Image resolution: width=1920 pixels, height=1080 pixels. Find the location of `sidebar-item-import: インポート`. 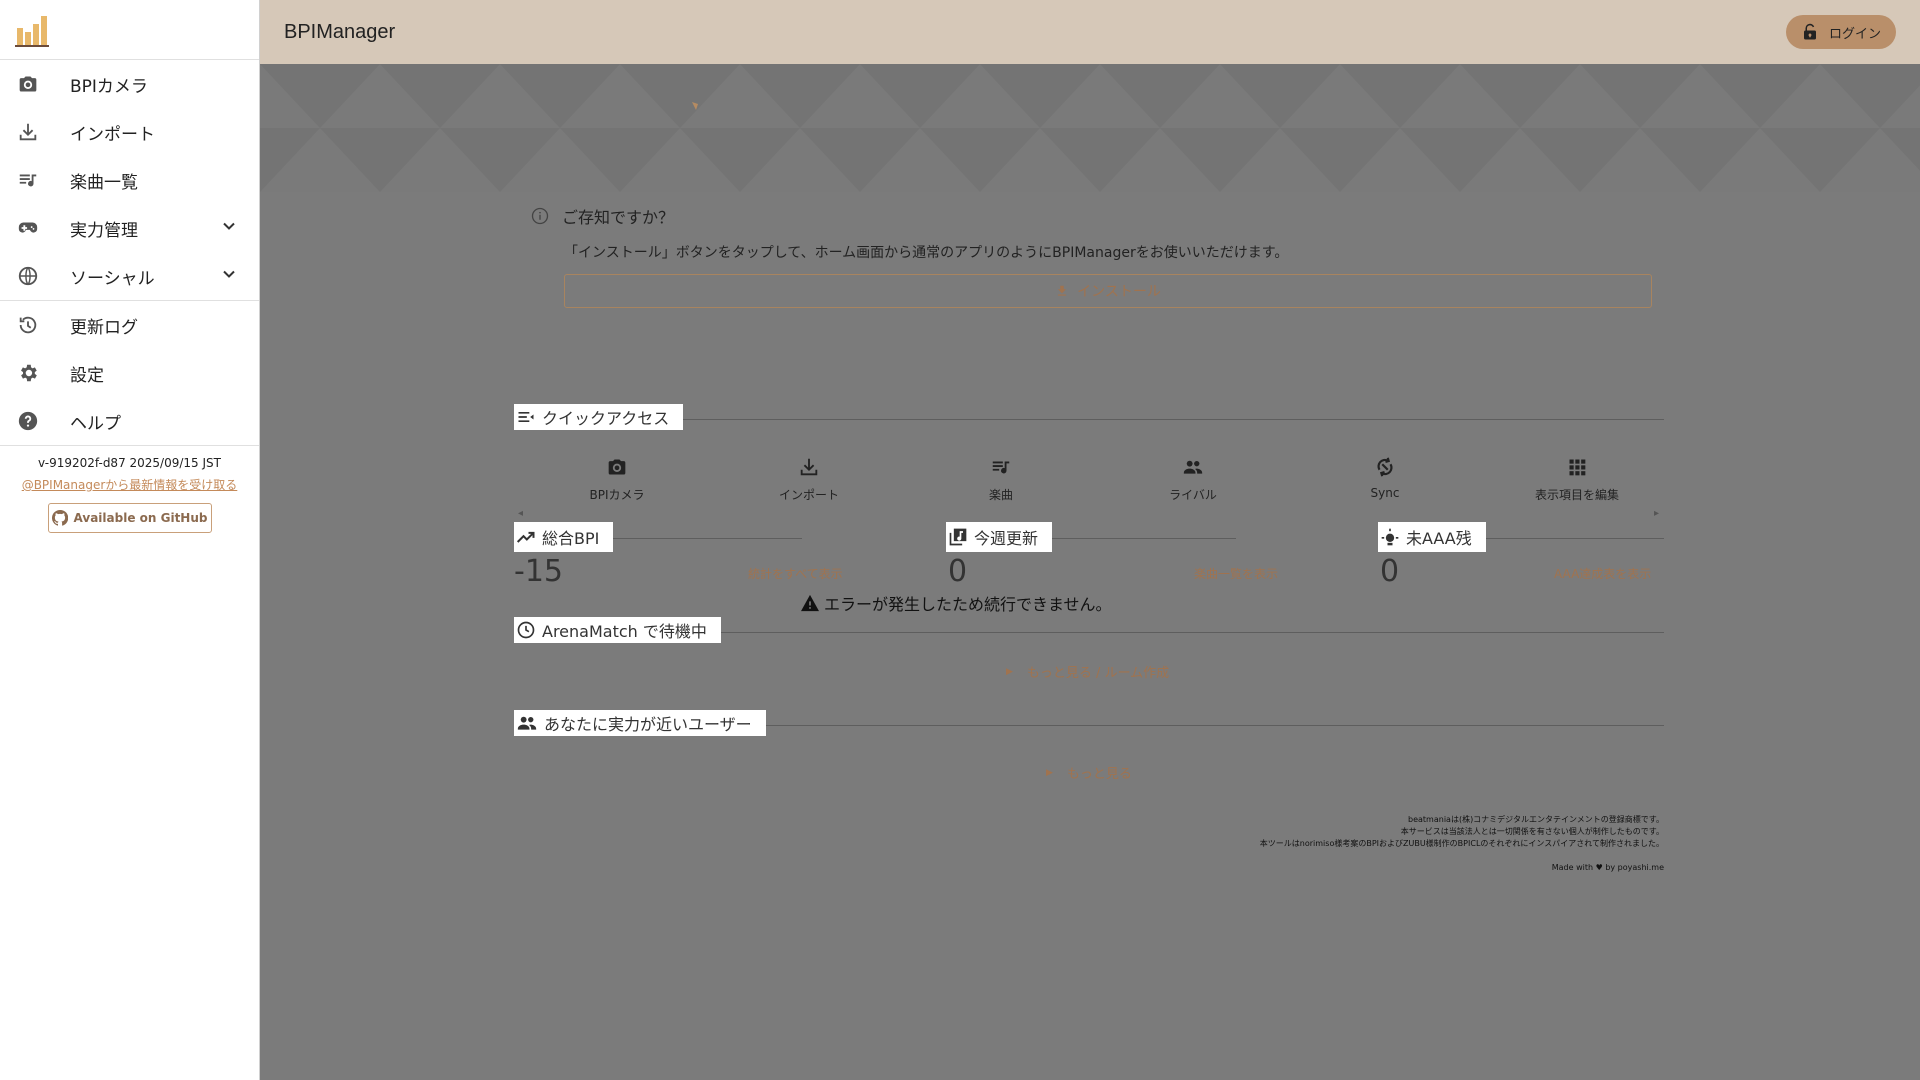

sidebar-item-import: インポート is located at coordinates (129, 132).